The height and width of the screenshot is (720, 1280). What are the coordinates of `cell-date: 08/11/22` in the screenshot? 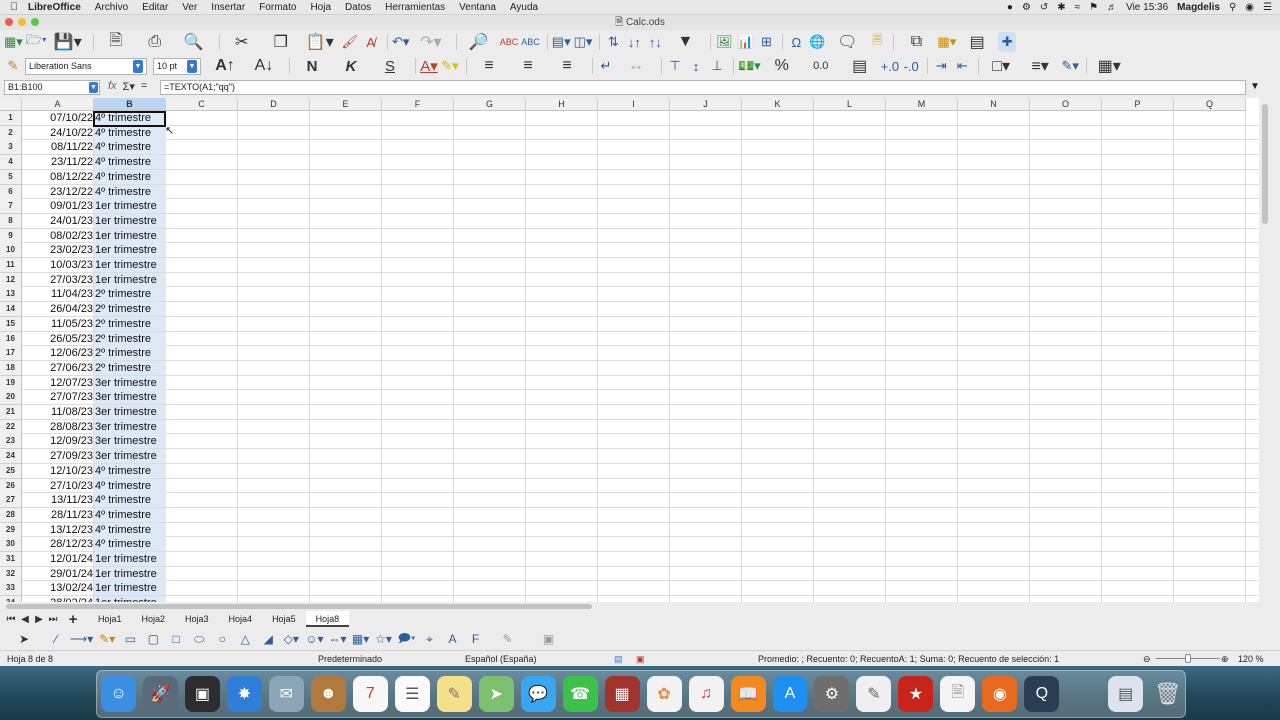 It's located at (58, 147).